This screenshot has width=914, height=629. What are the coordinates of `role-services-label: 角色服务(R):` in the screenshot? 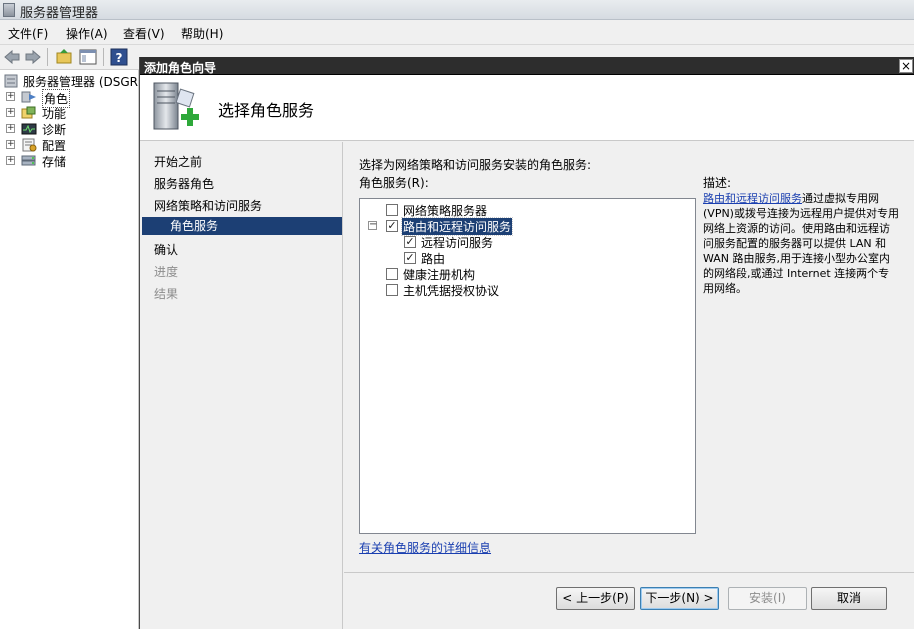 It's located at (394, 183).